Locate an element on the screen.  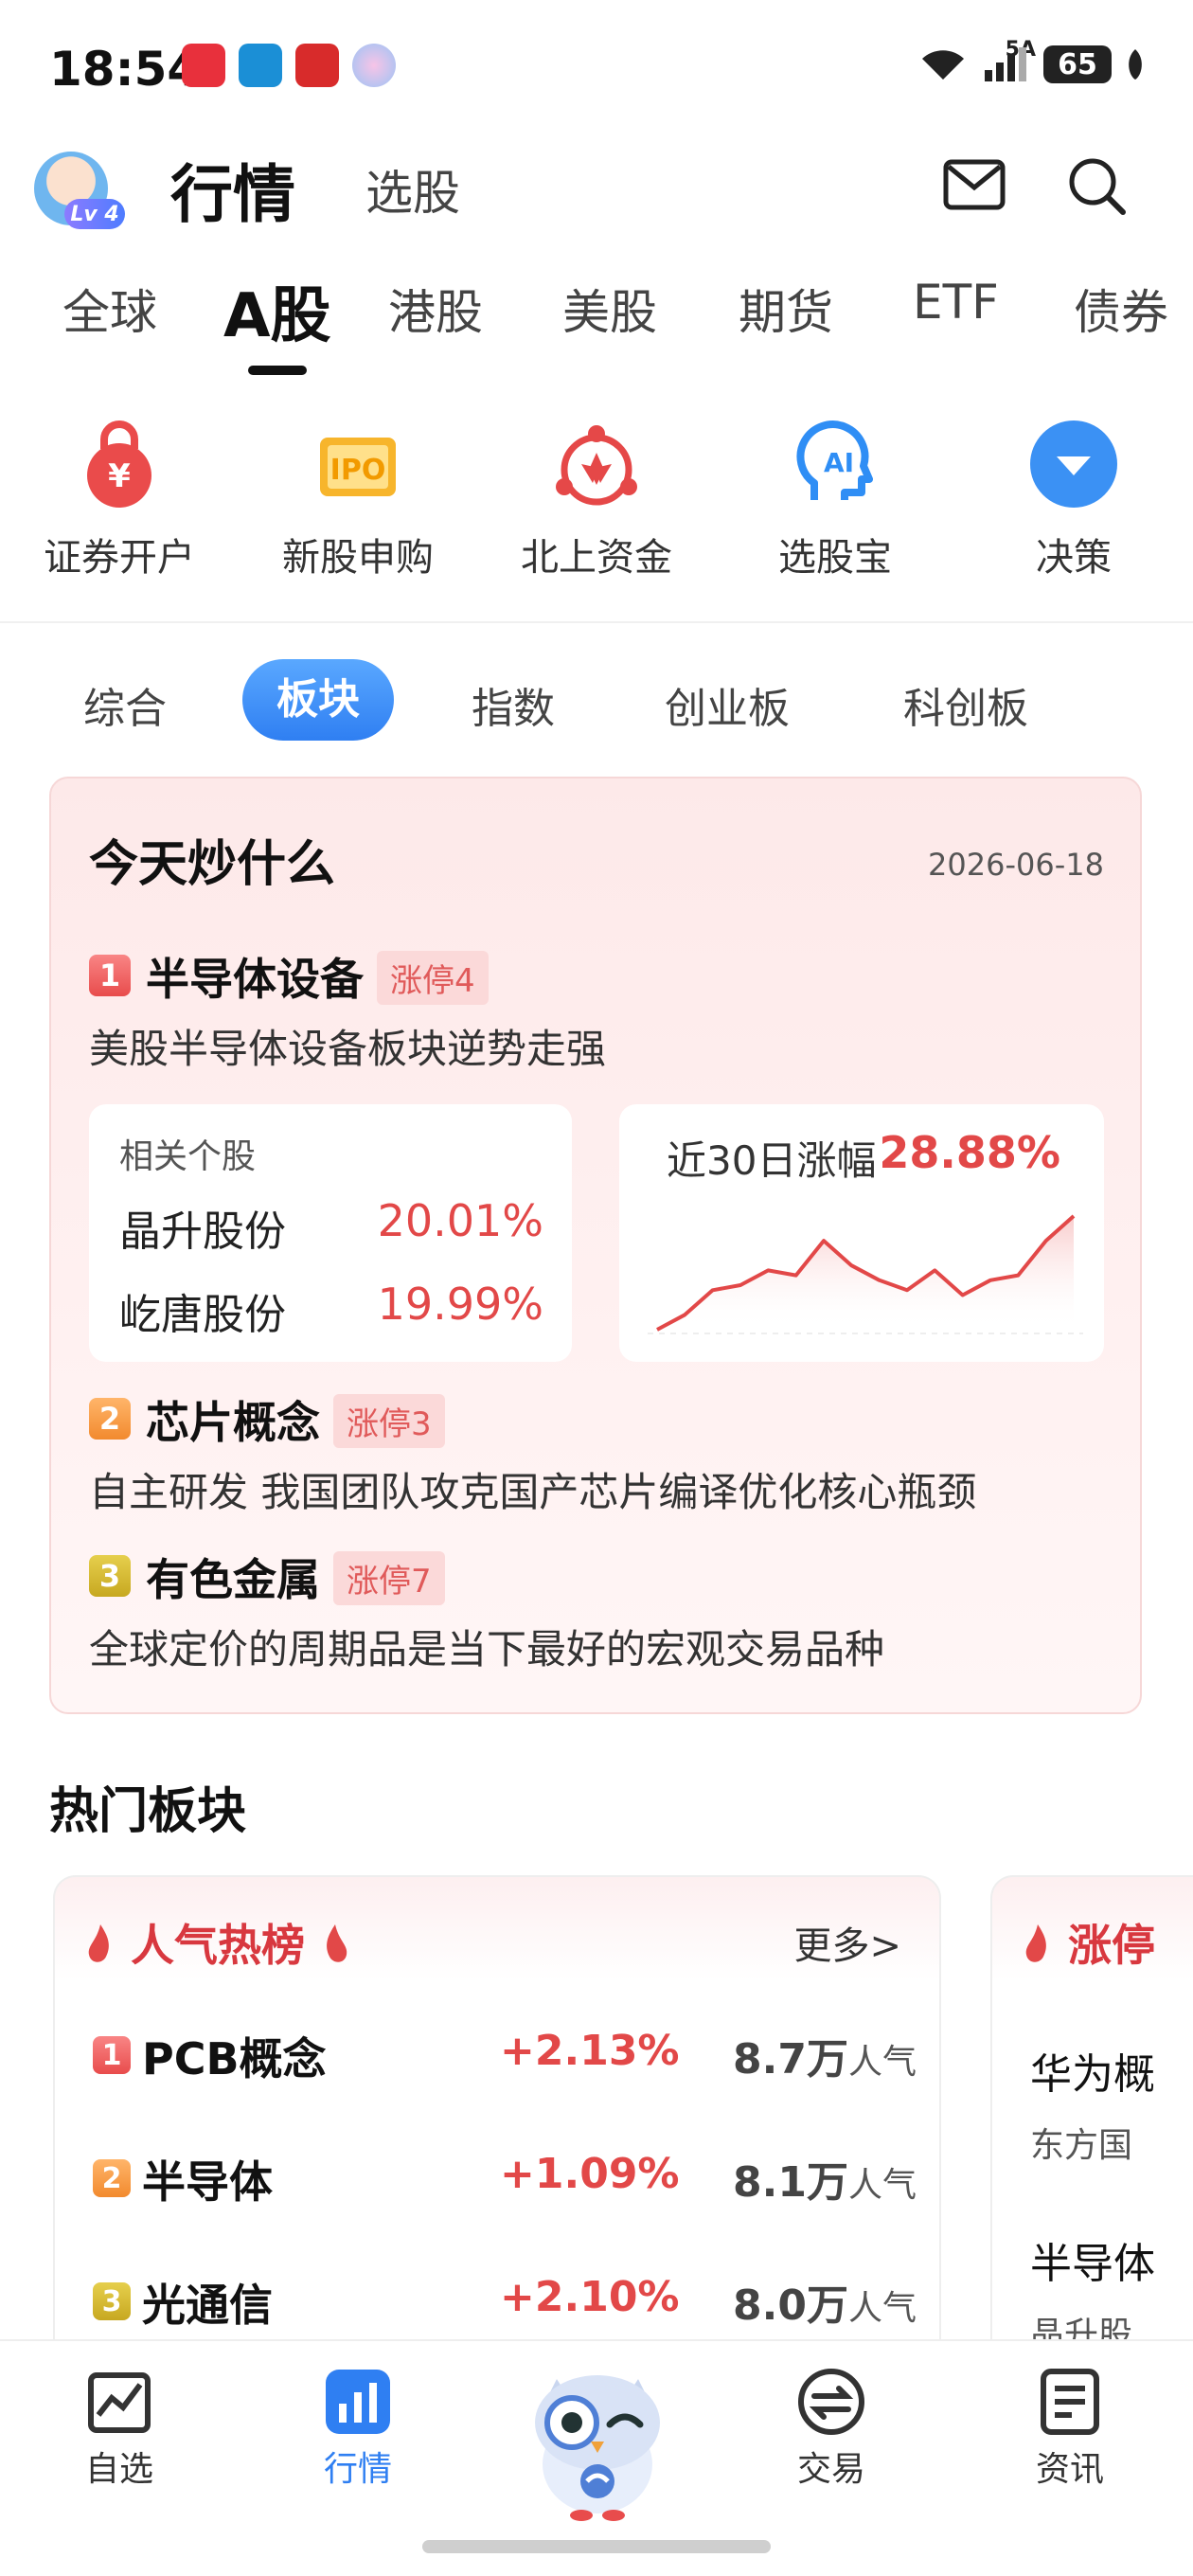
shortcut-ipo: IPO 新股申购 is located at coordinates (358, 499).